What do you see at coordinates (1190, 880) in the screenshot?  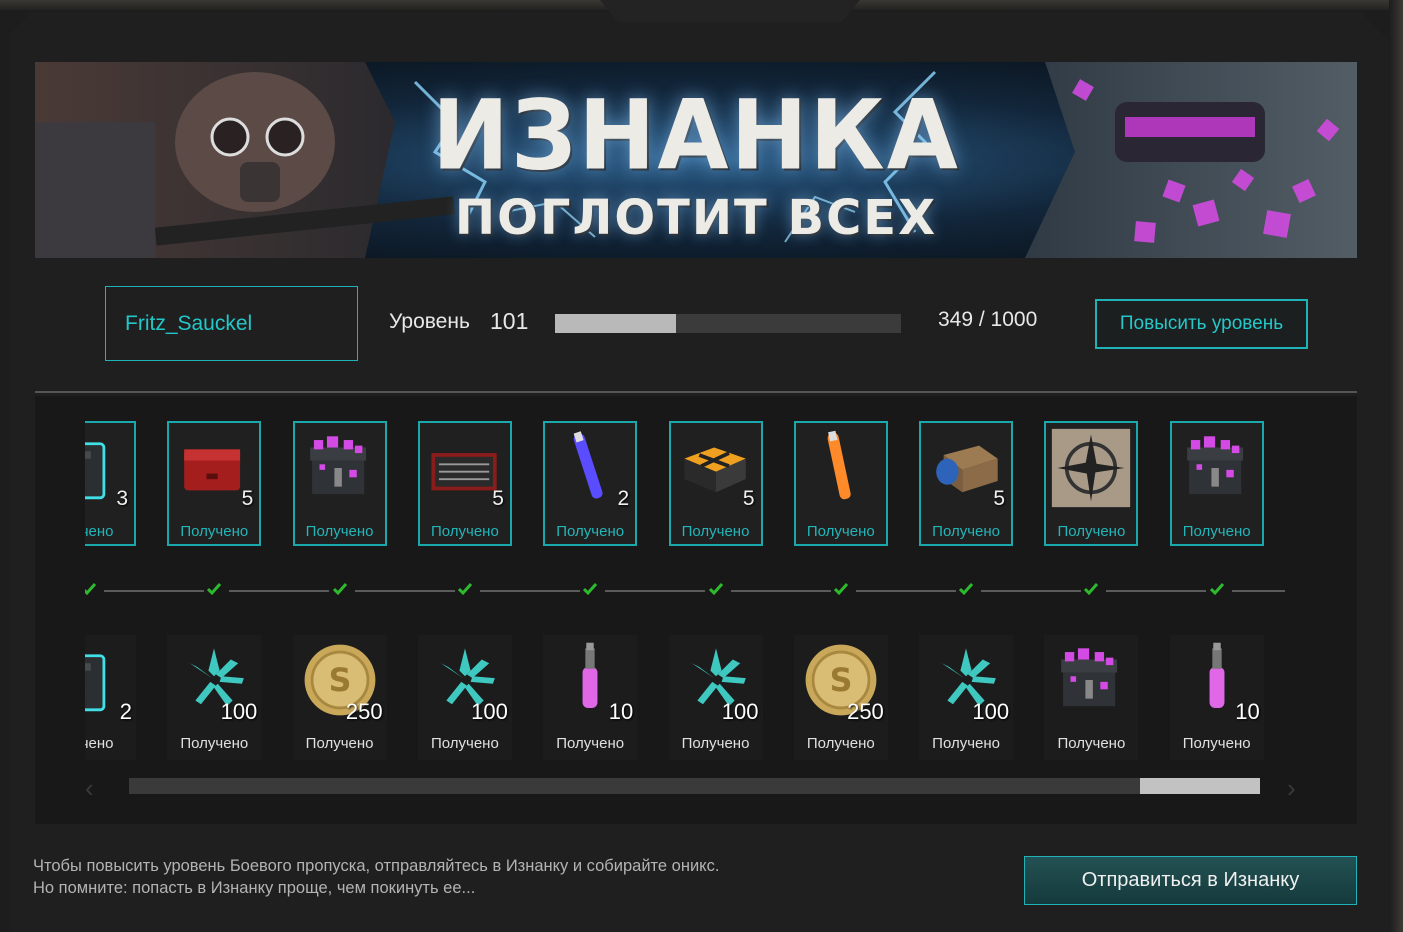 I see `go-to-underside-button: Отправиться в Изнанку` at bounding box center [1190, 880].